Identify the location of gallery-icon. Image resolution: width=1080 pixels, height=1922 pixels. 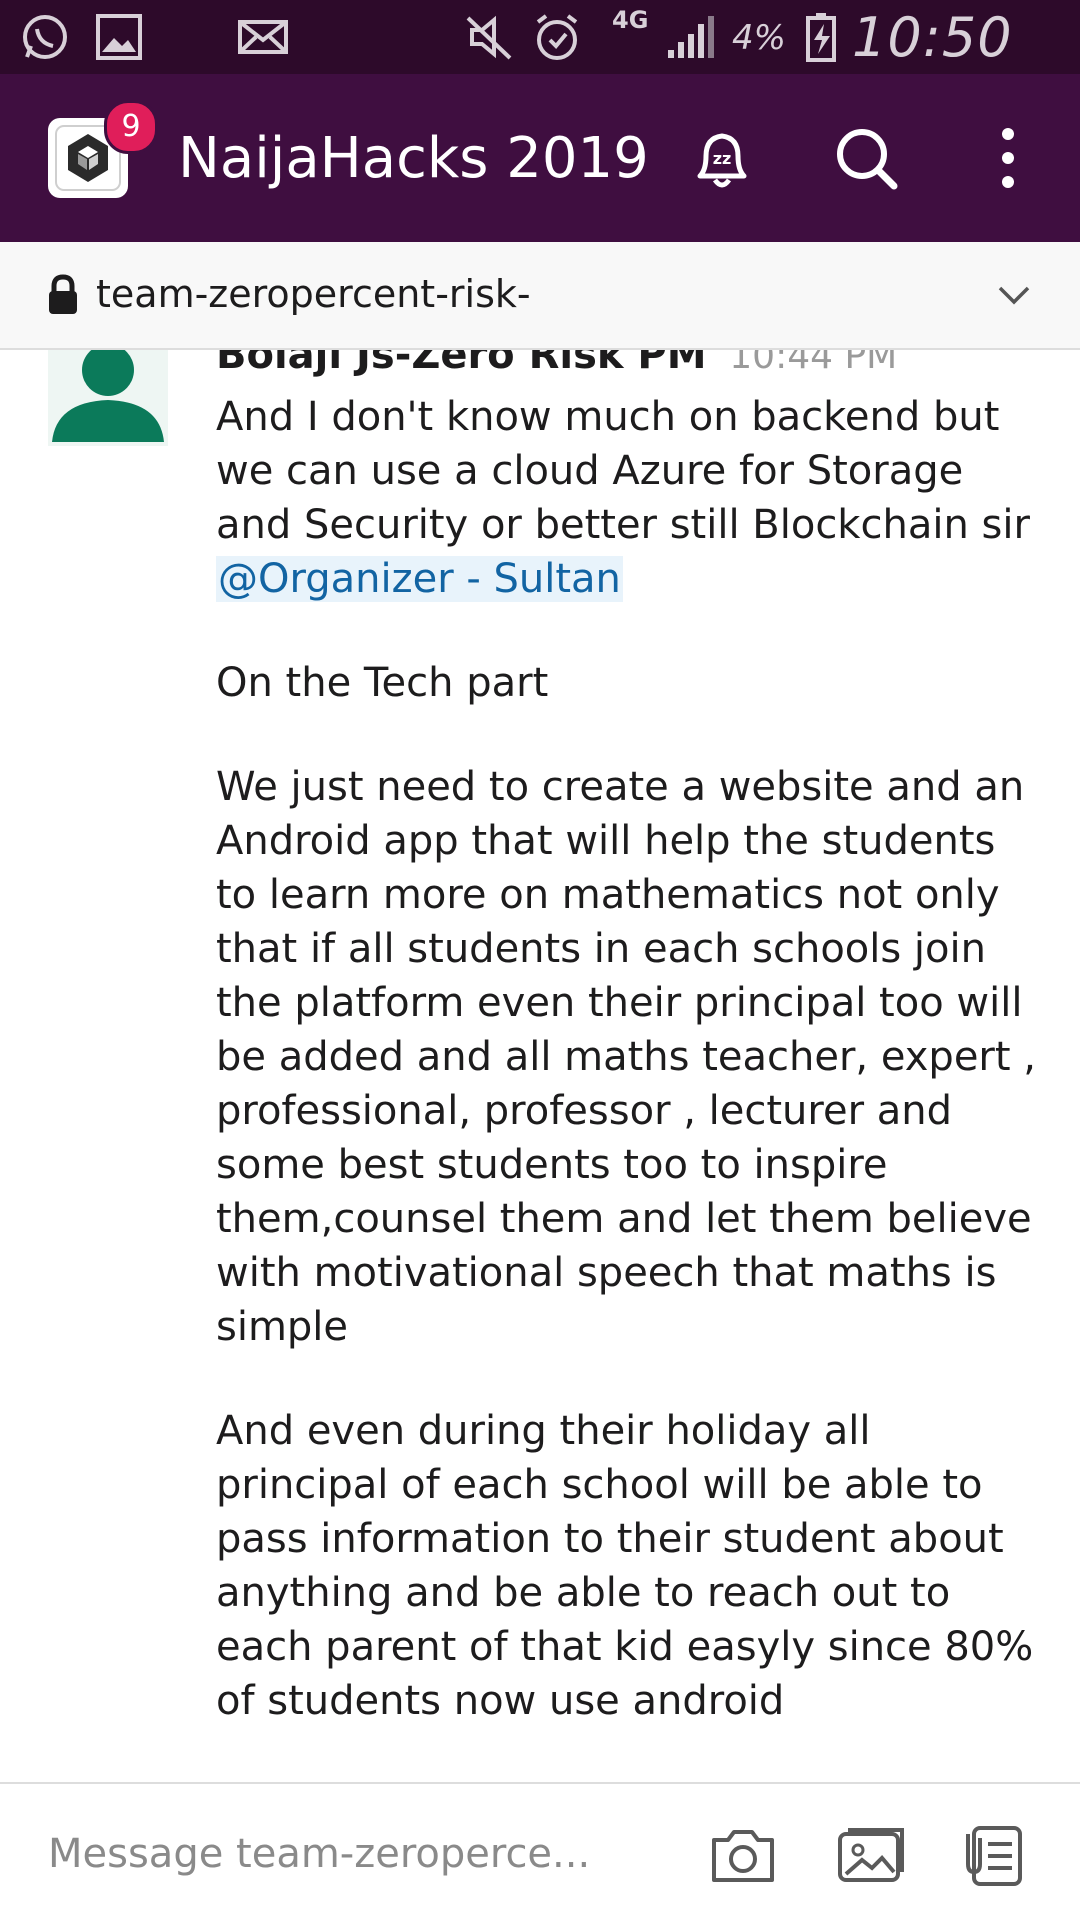
(119, 37).